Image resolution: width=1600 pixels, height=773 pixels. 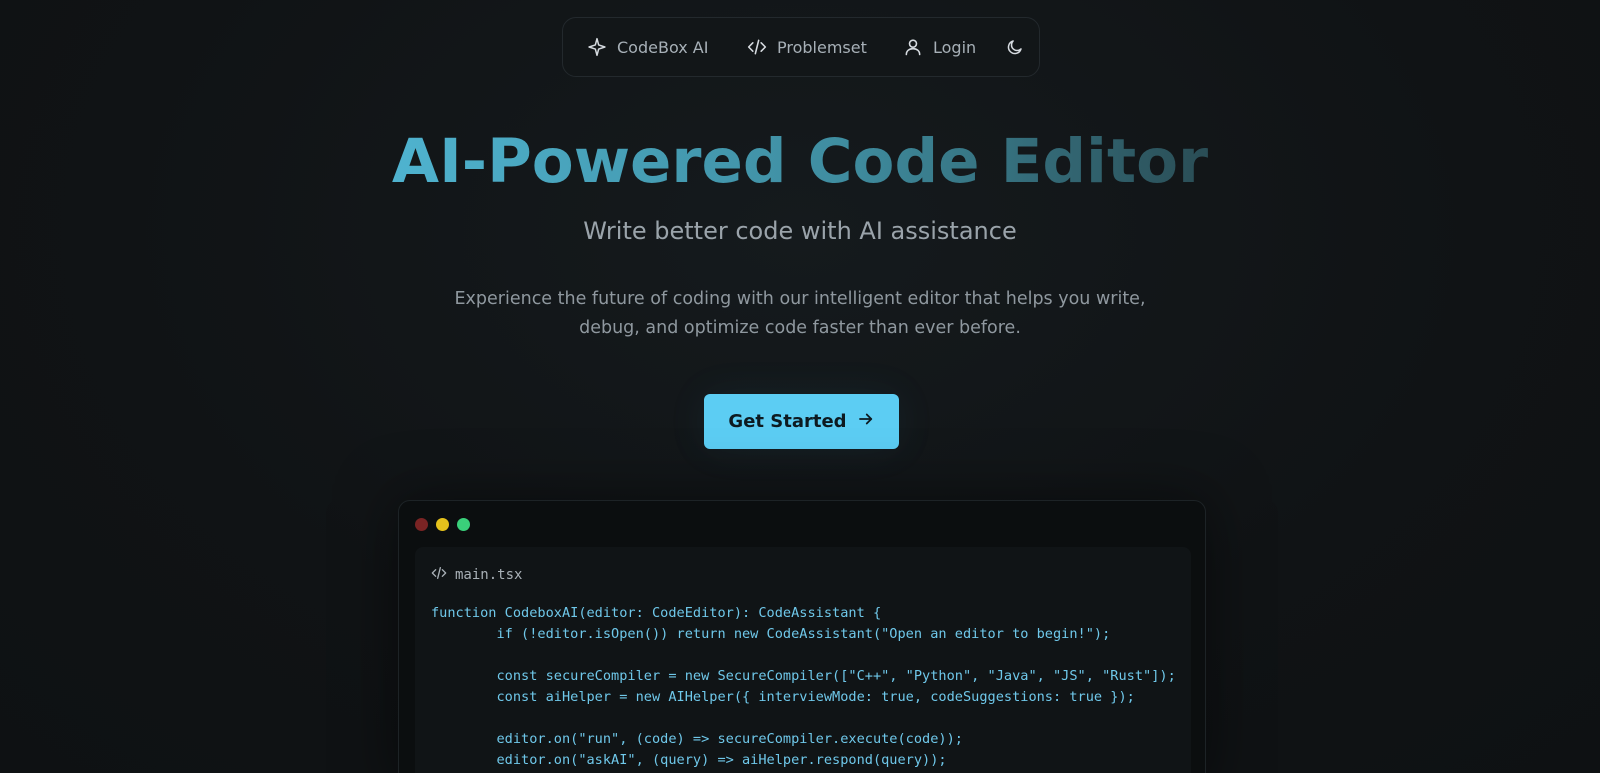 I want to click on theme-toggle-button, so click(x=1015, y=47).